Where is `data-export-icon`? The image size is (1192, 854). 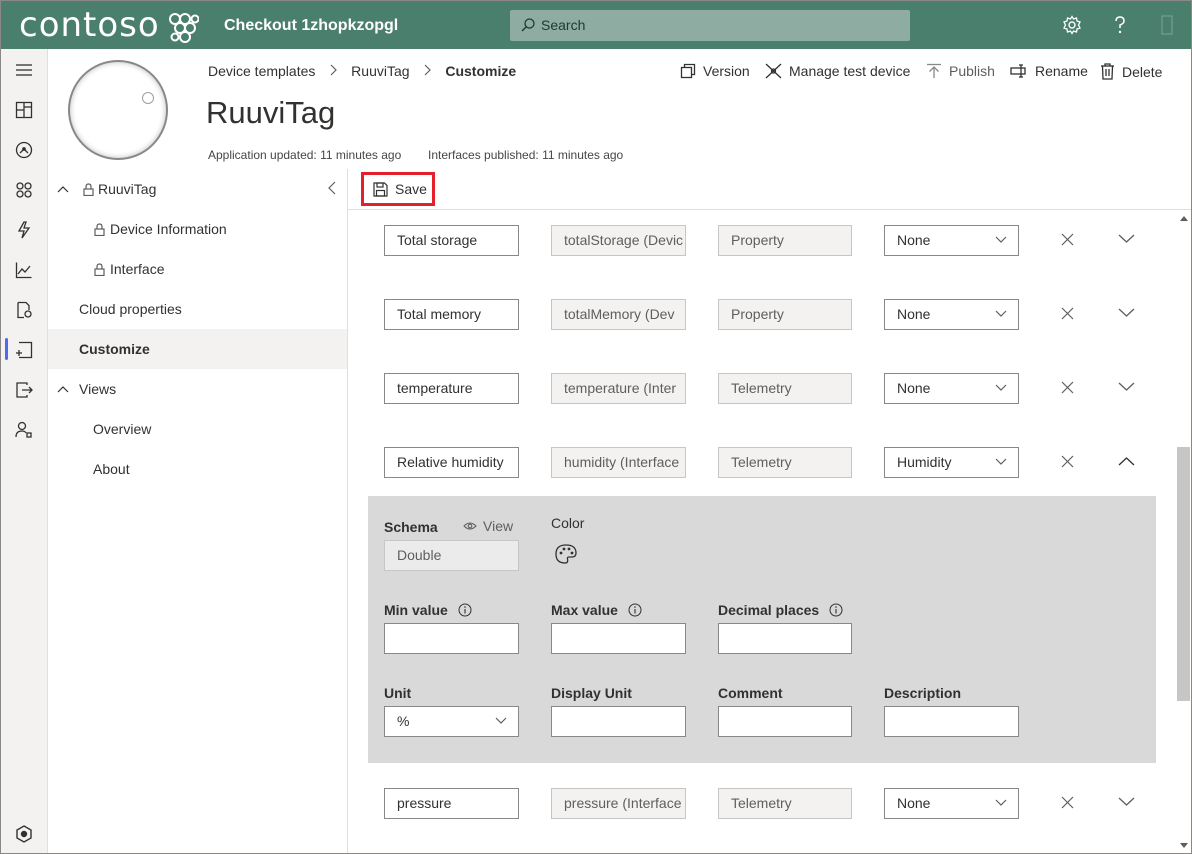
data-export-icon is located at coordinates (24, 390).